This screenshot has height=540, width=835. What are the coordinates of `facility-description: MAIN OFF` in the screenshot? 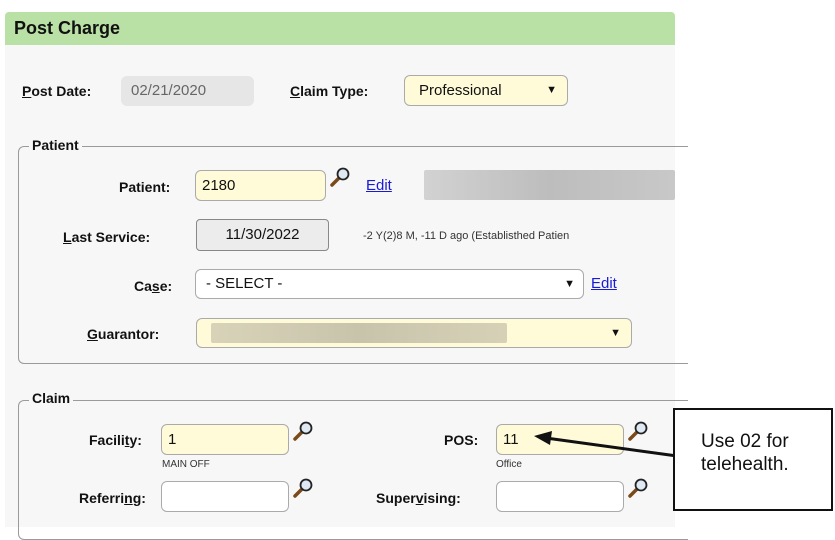 It's located at (186, 464).